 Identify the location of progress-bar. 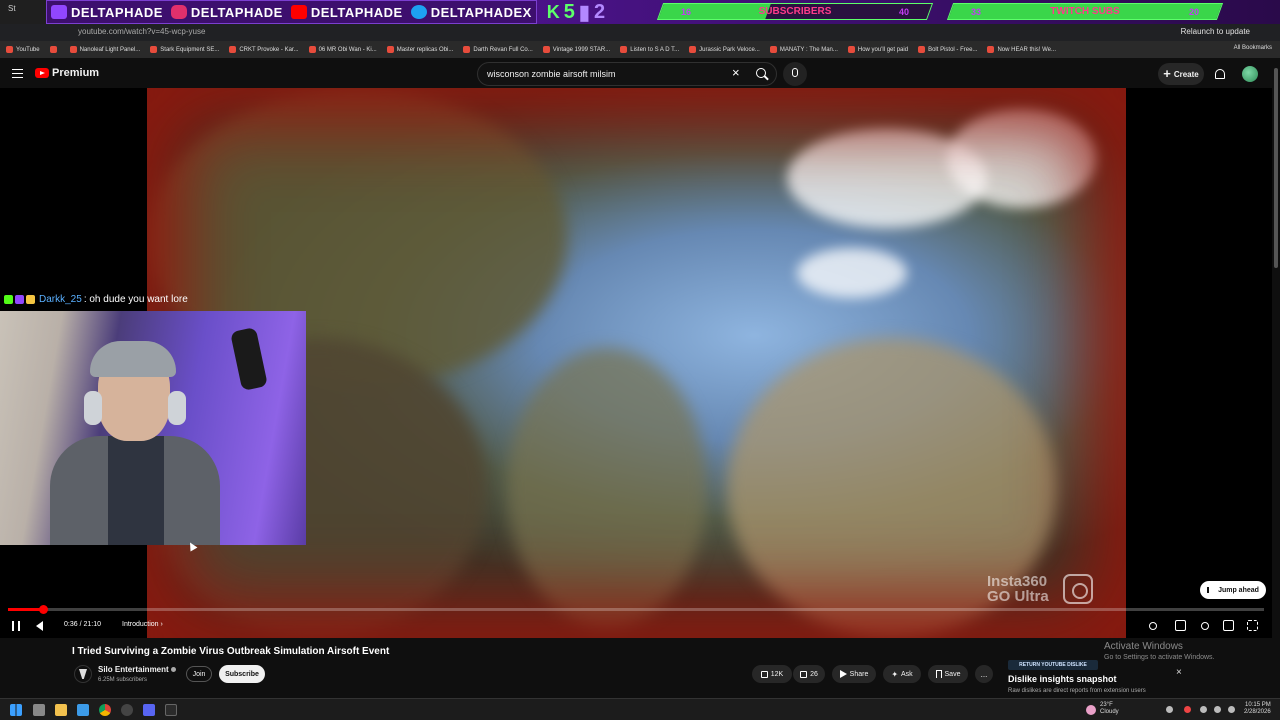
(636, 609).